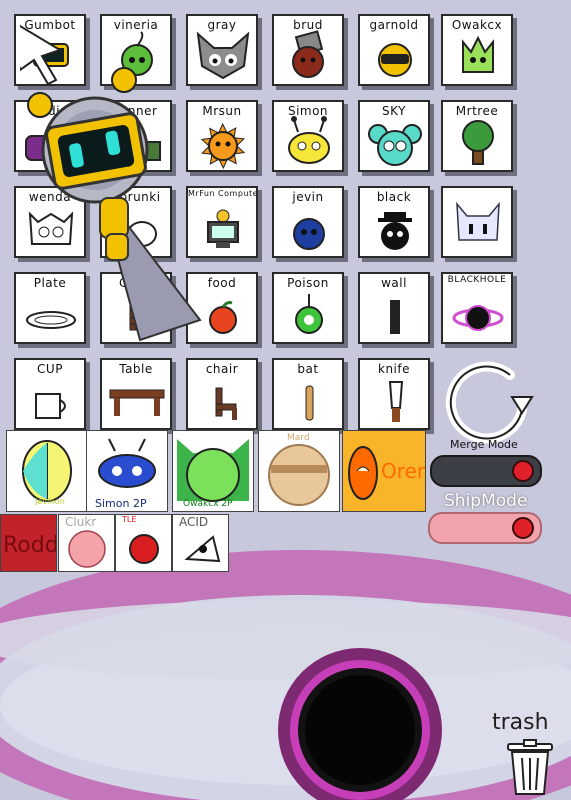  I want to click on merged-card-oren: Oren, so click(384, 471).